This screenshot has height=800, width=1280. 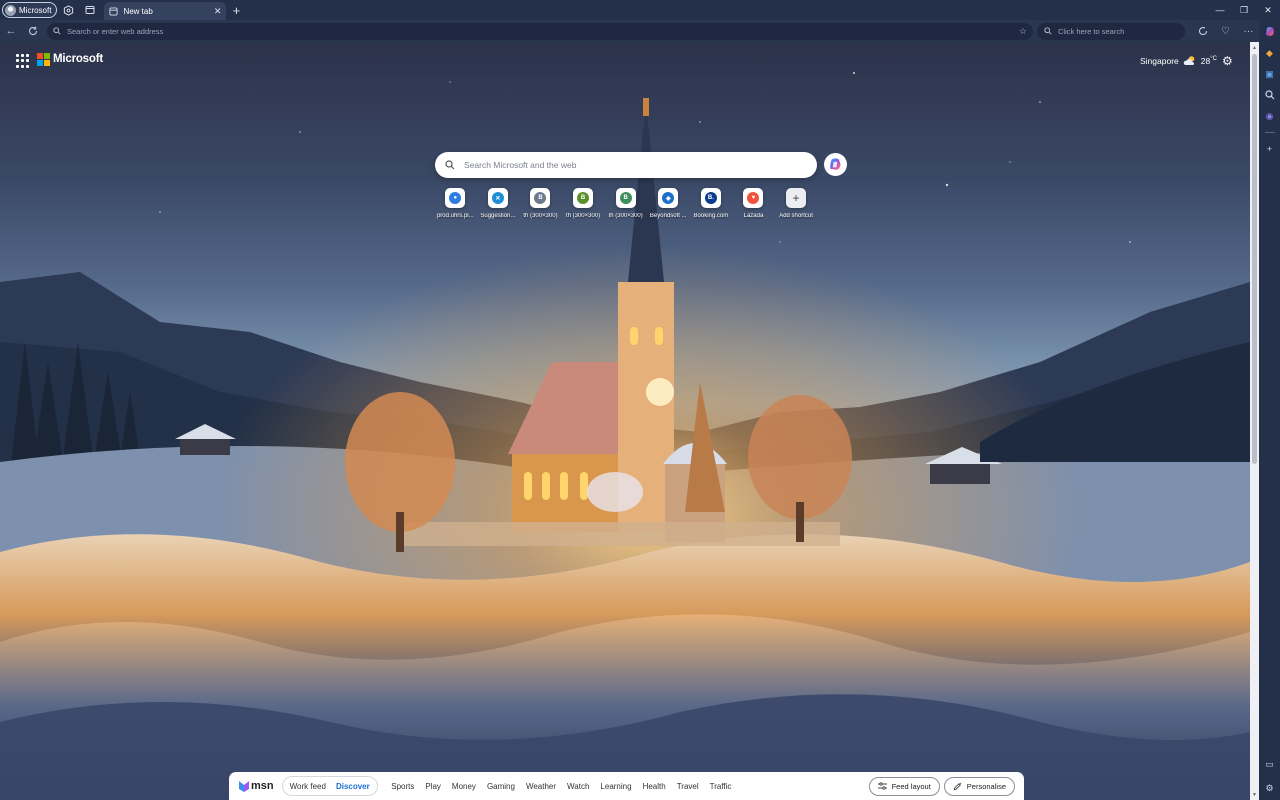 I want to click on page-scrollbar: ▲ ▼, so click(x=1254, y=421).